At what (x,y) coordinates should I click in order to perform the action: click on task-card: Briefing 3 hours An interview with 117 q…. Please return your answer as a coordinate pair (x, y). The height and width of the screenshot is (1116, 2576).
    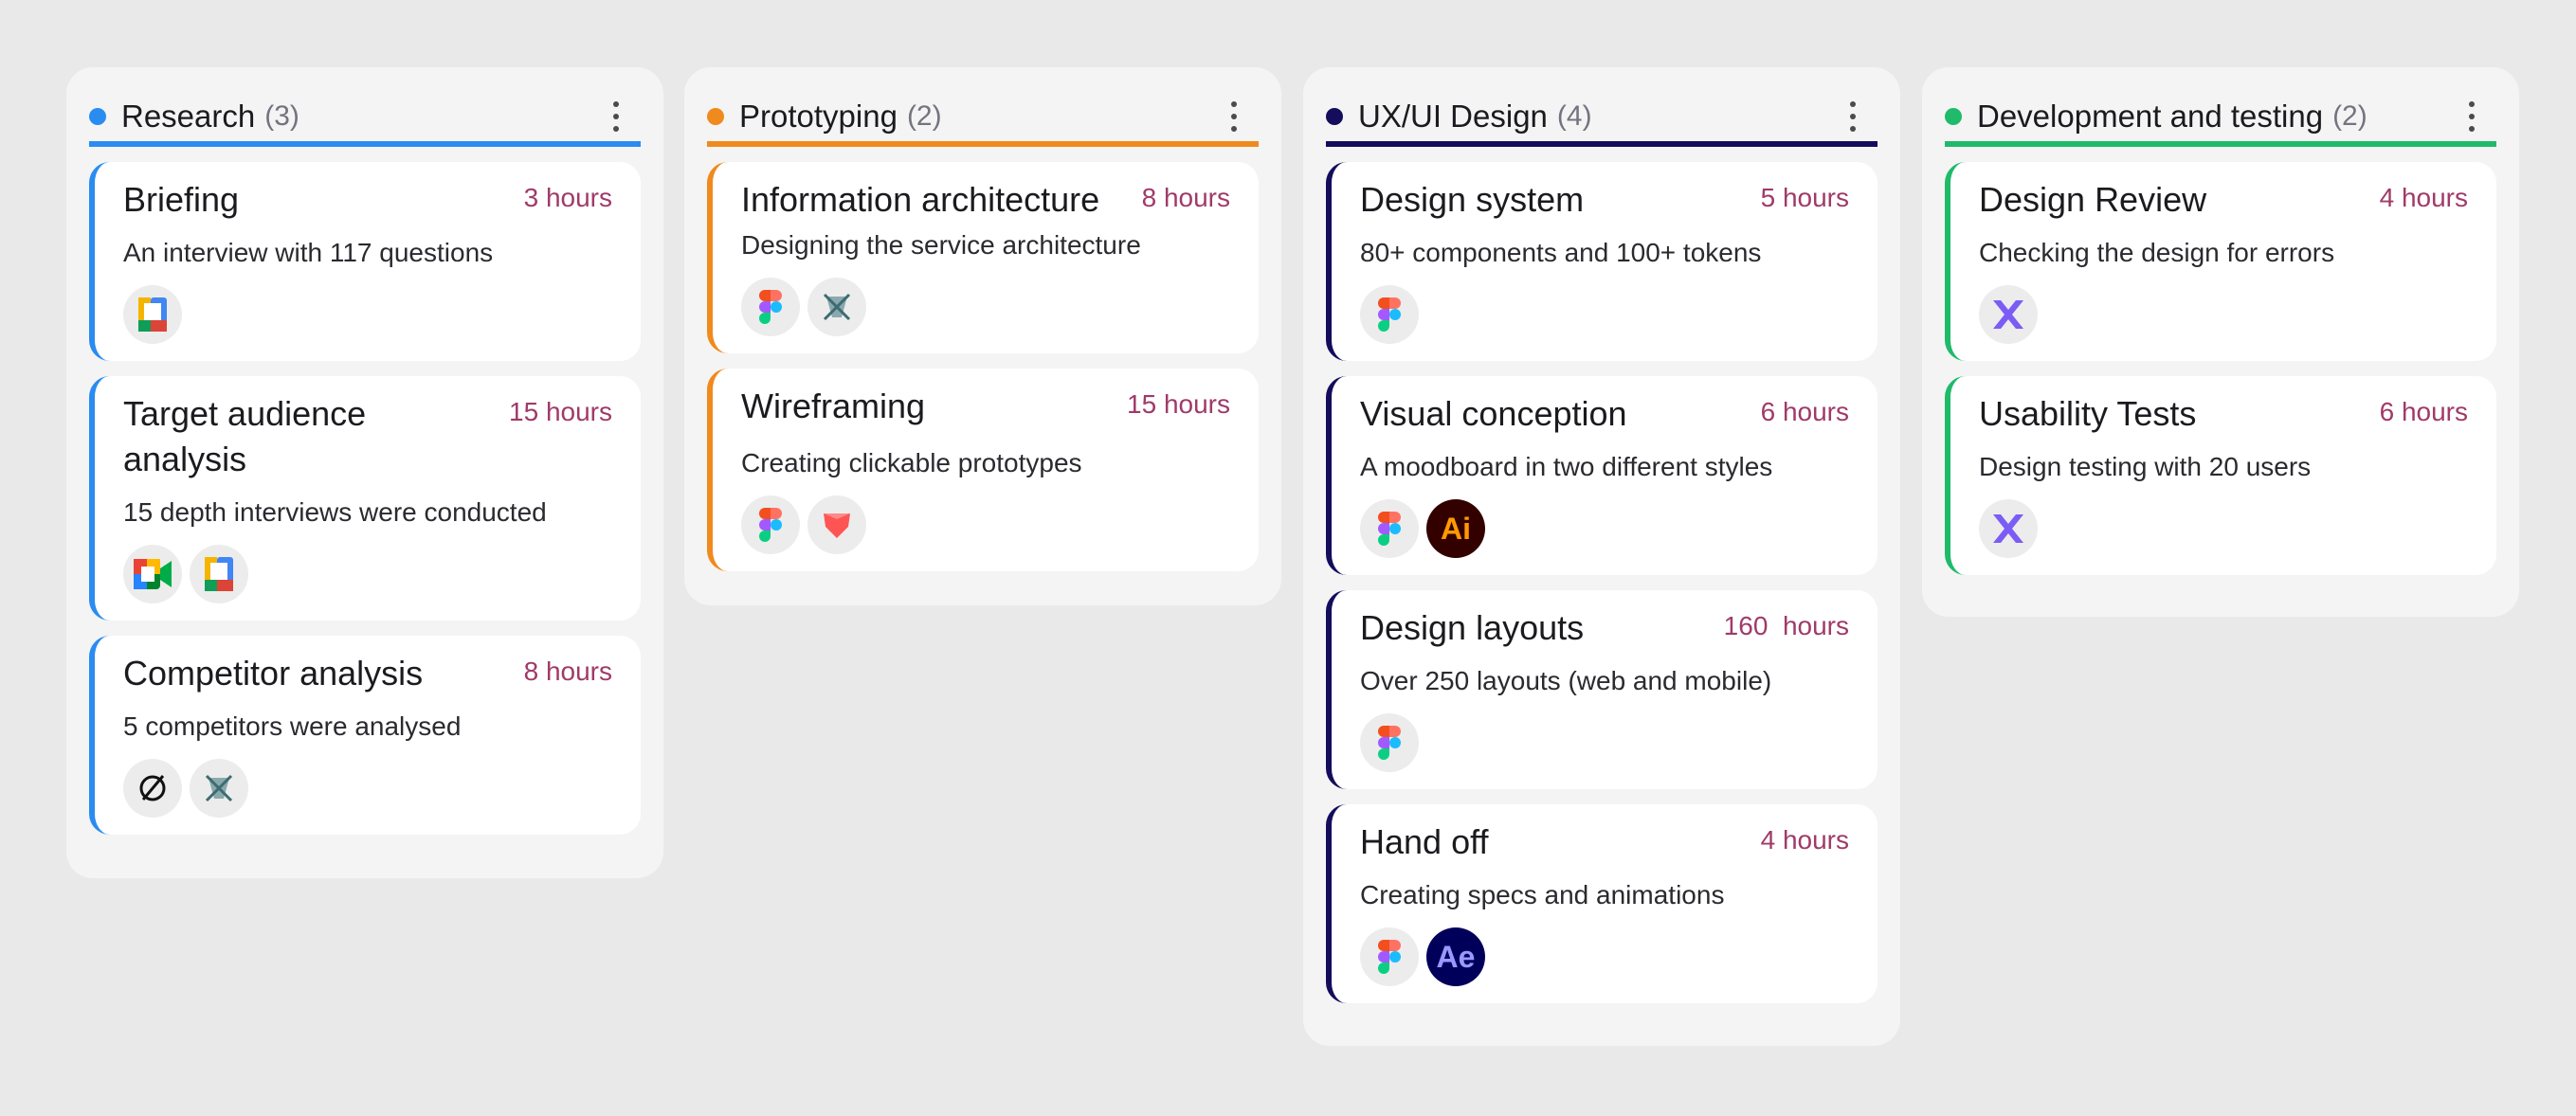
    Looking at the image, I should click on (365, 261).